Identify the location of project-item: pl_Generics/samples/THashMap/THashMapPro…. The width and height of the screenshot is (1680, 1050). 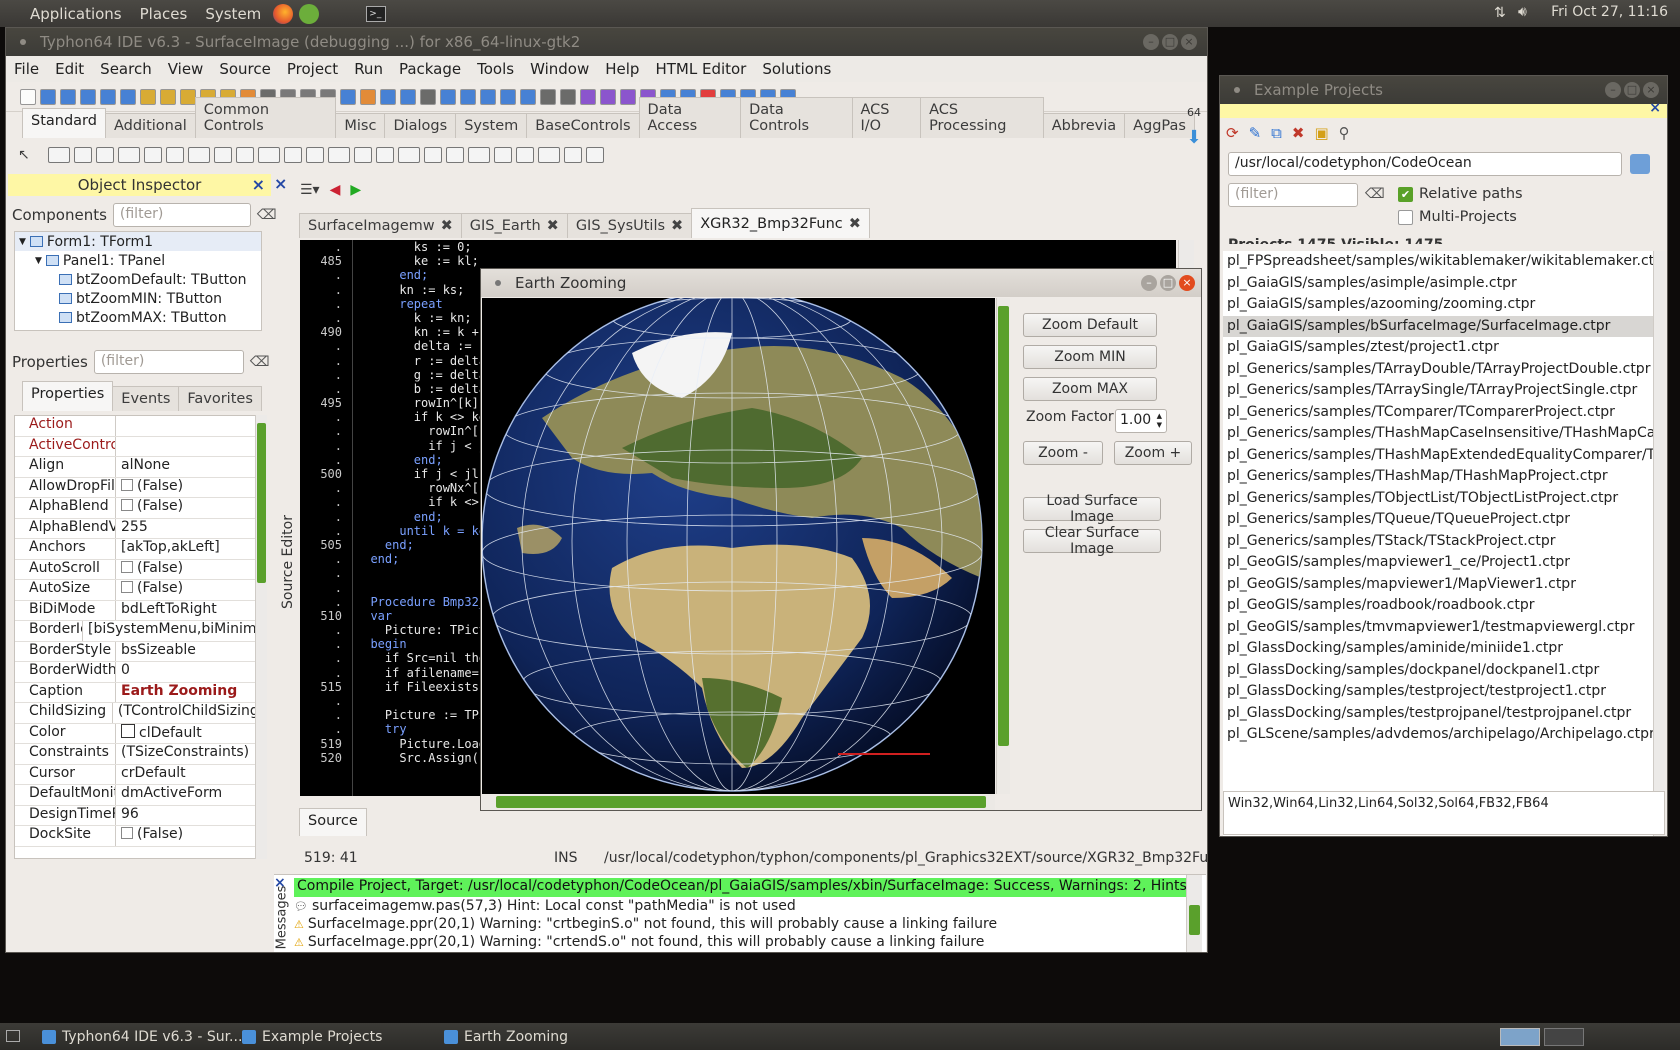
(1438, 477).